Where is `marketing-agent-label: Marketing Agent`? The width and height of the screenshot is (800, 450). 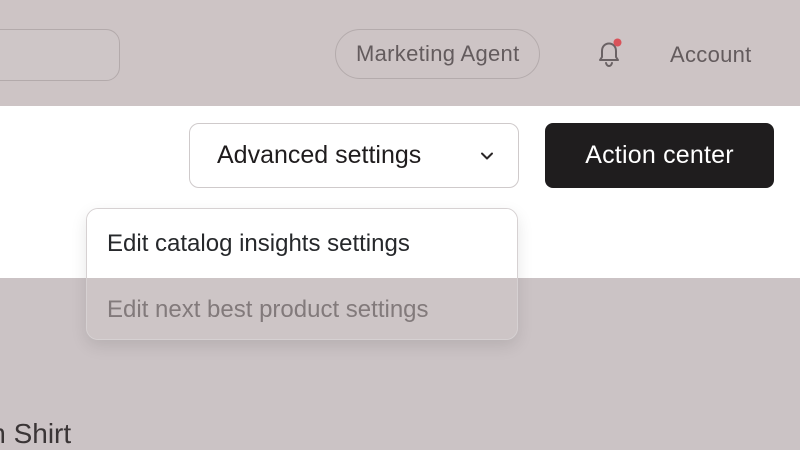
marketing-agent-label: Marketing Agent is located at coordinates (438, 53).